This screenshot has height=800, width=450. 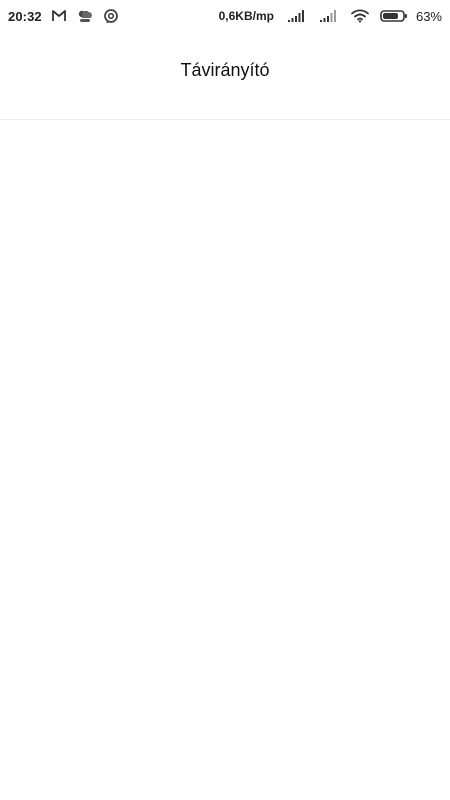 I want to click on status-bar-left: 20:32, so click(x=64, y=16).